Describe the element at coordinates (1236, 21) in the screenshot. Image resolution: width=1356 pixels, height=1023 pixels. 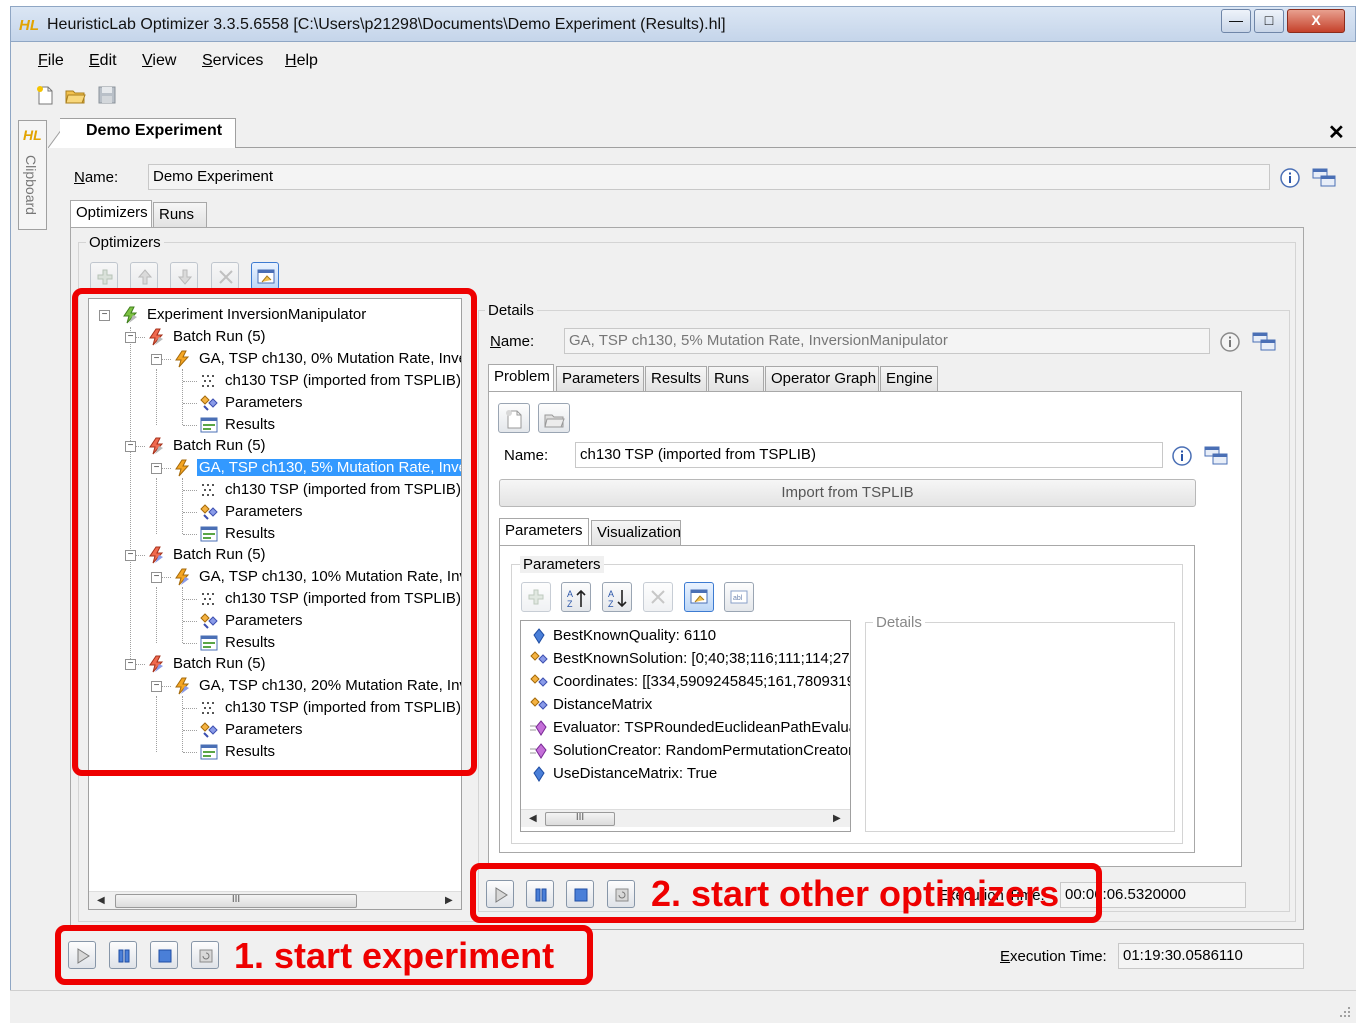
I see `minimize-button: —` at that location.